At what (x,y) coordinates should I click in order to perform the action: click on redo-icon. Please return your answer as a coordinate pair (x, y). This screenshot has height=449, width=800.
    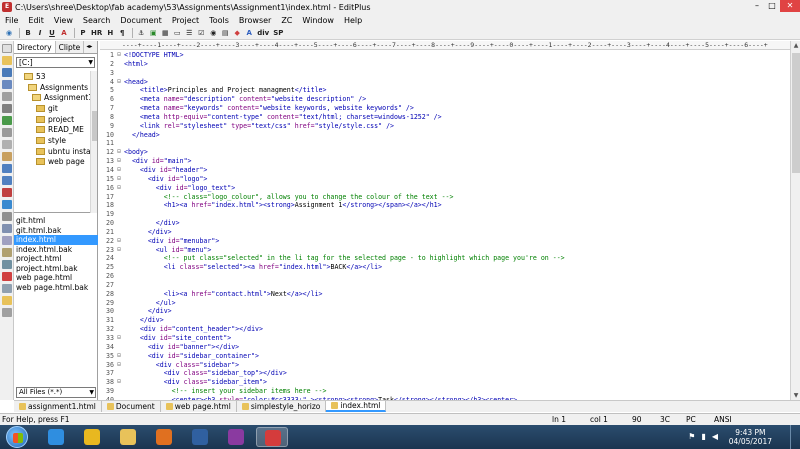
    Looking at the image, I should click on (7, 180).